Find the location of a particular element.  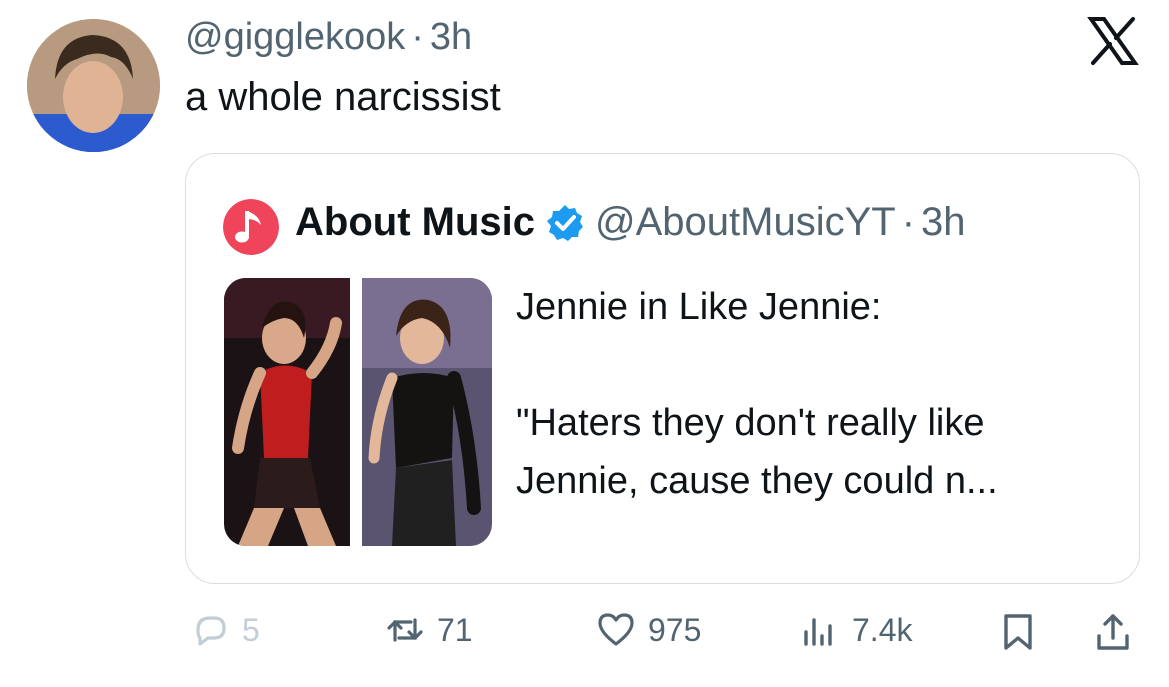

repost-icon is located at coordinates (405, 630).